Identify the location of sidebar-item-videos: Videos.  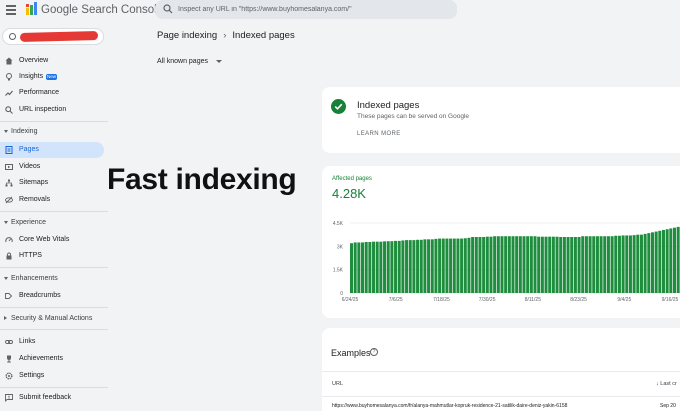
(52, 167).